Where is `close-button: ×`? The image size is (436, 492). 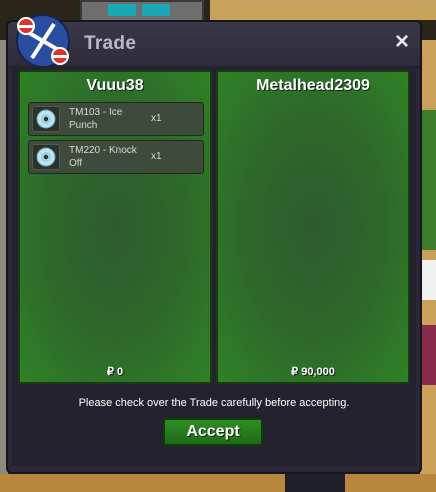 close-button: × is located at coordinates (402, 42).